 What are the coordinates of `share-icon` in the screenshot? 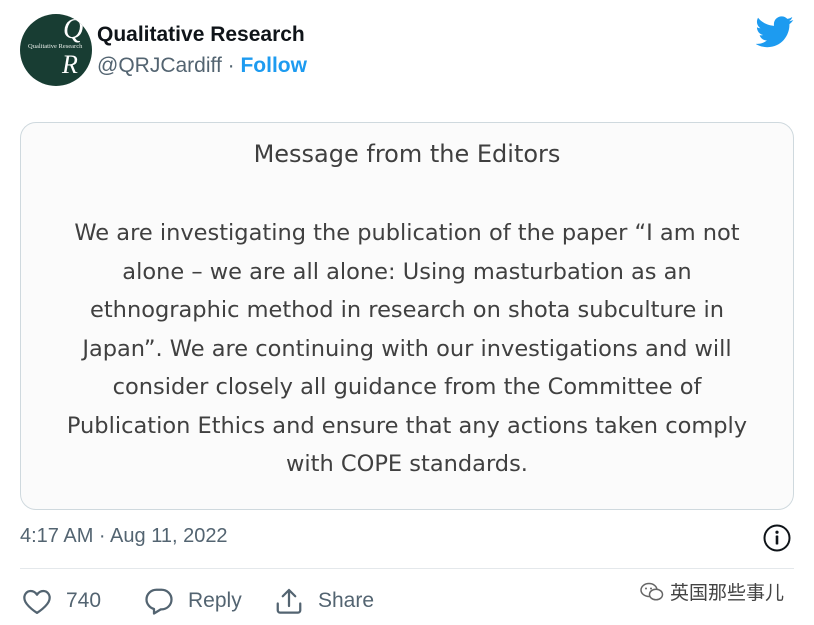 It's located at (289, 601).